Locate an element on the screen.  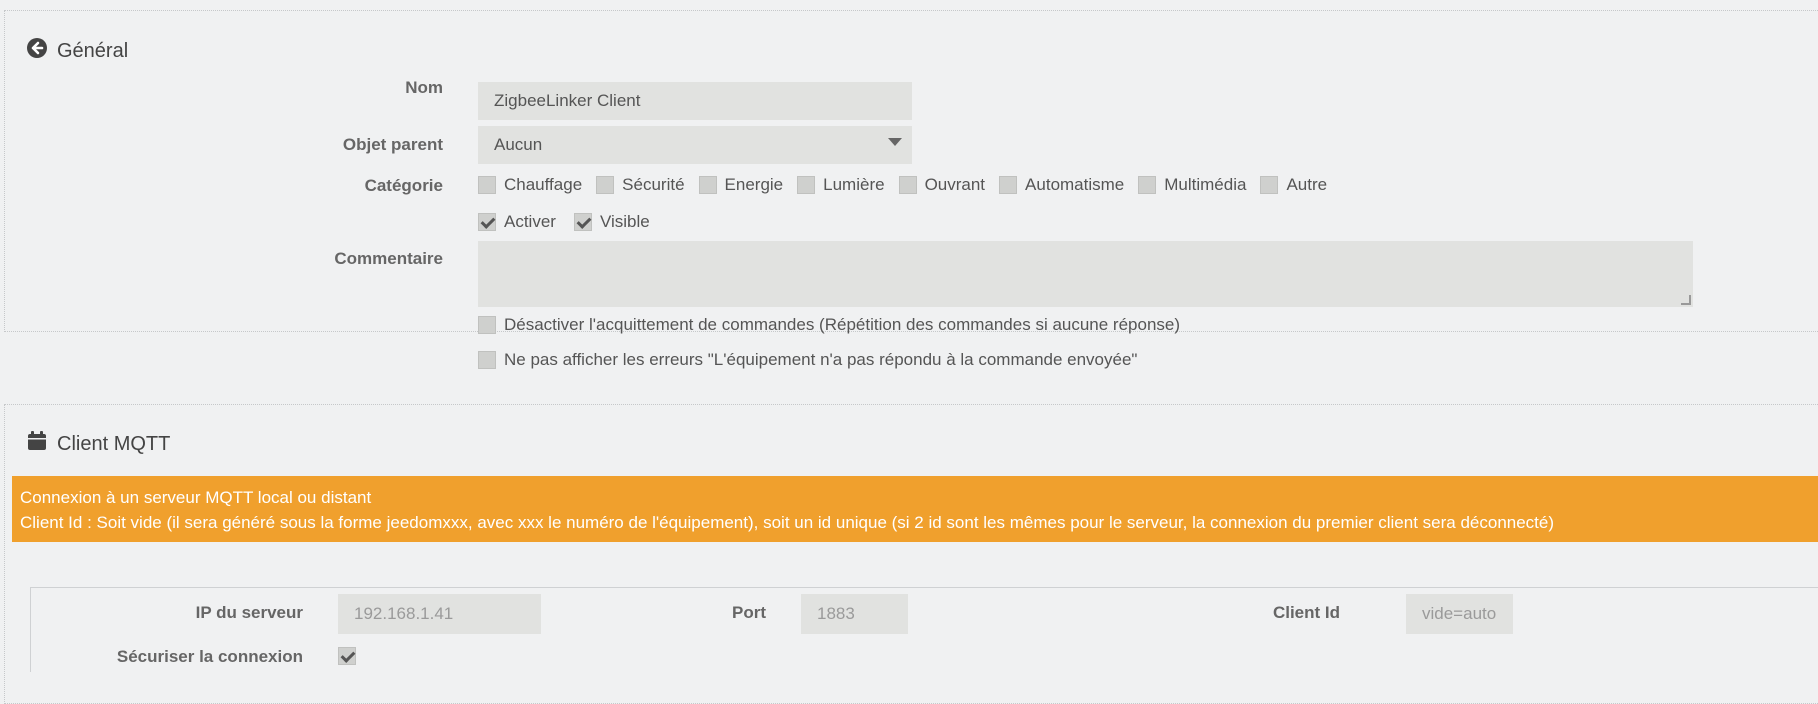
mqtt-legend: Client MQTT is located at coordinates (98, 444).